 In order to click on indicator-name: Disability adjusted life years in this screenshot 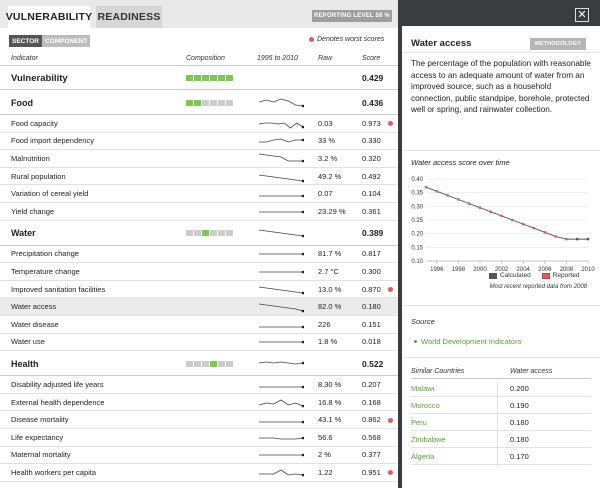, I will do `click(57, 384)`.